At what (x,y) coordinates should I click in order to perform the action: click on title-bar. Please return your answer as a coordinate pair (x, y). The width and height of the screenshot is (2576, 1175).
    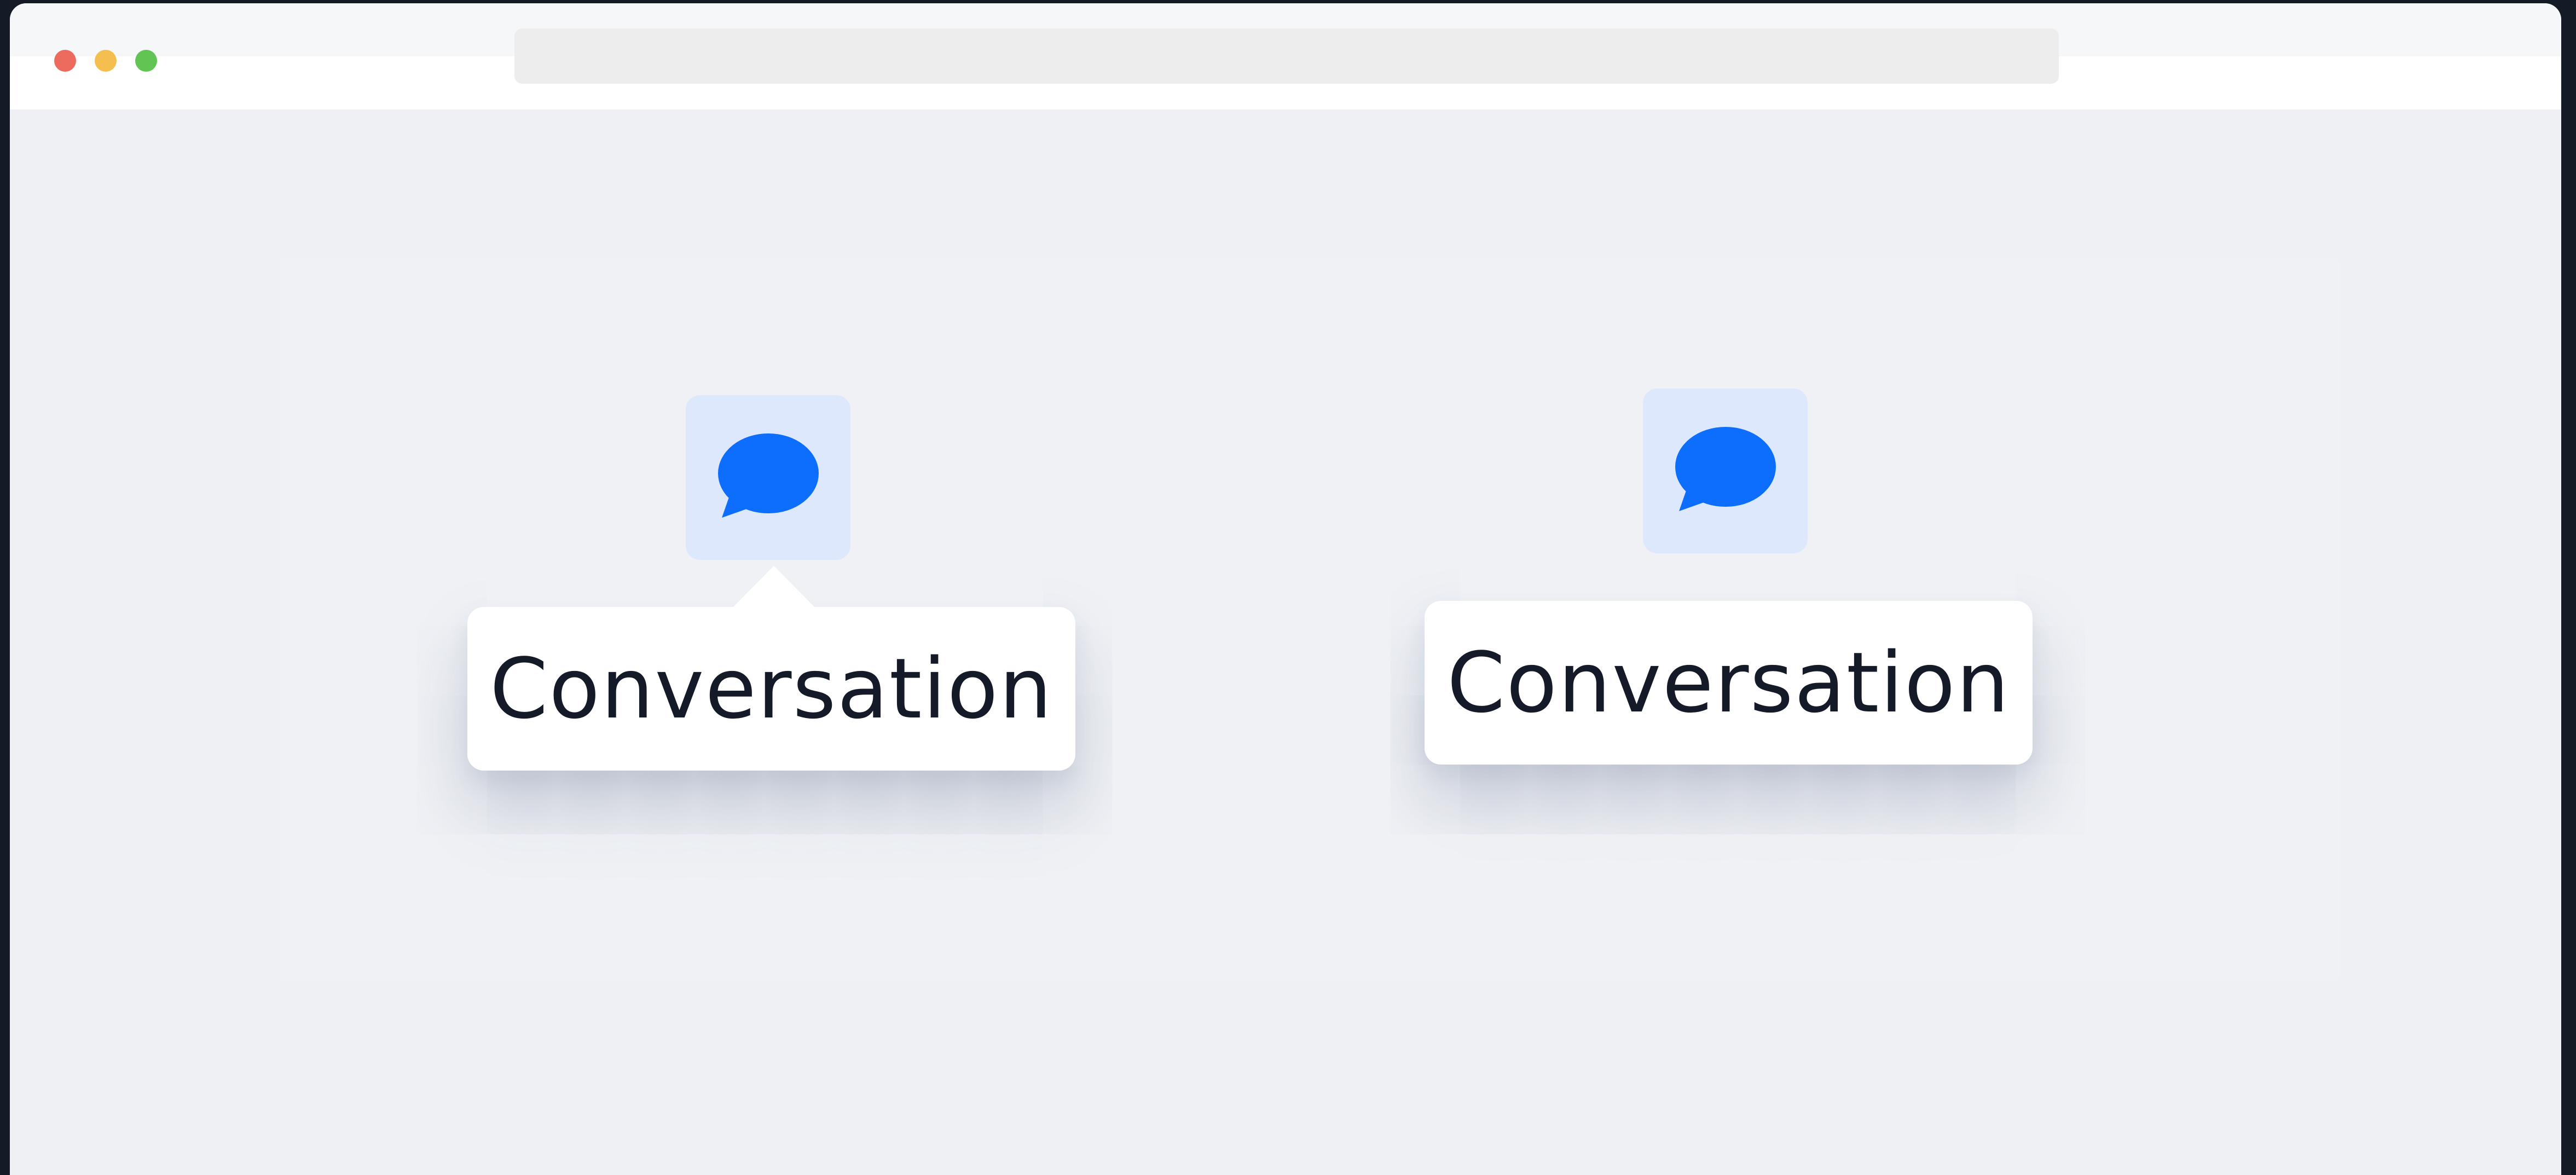
    Looking at the image, I should click on (1285, 56).